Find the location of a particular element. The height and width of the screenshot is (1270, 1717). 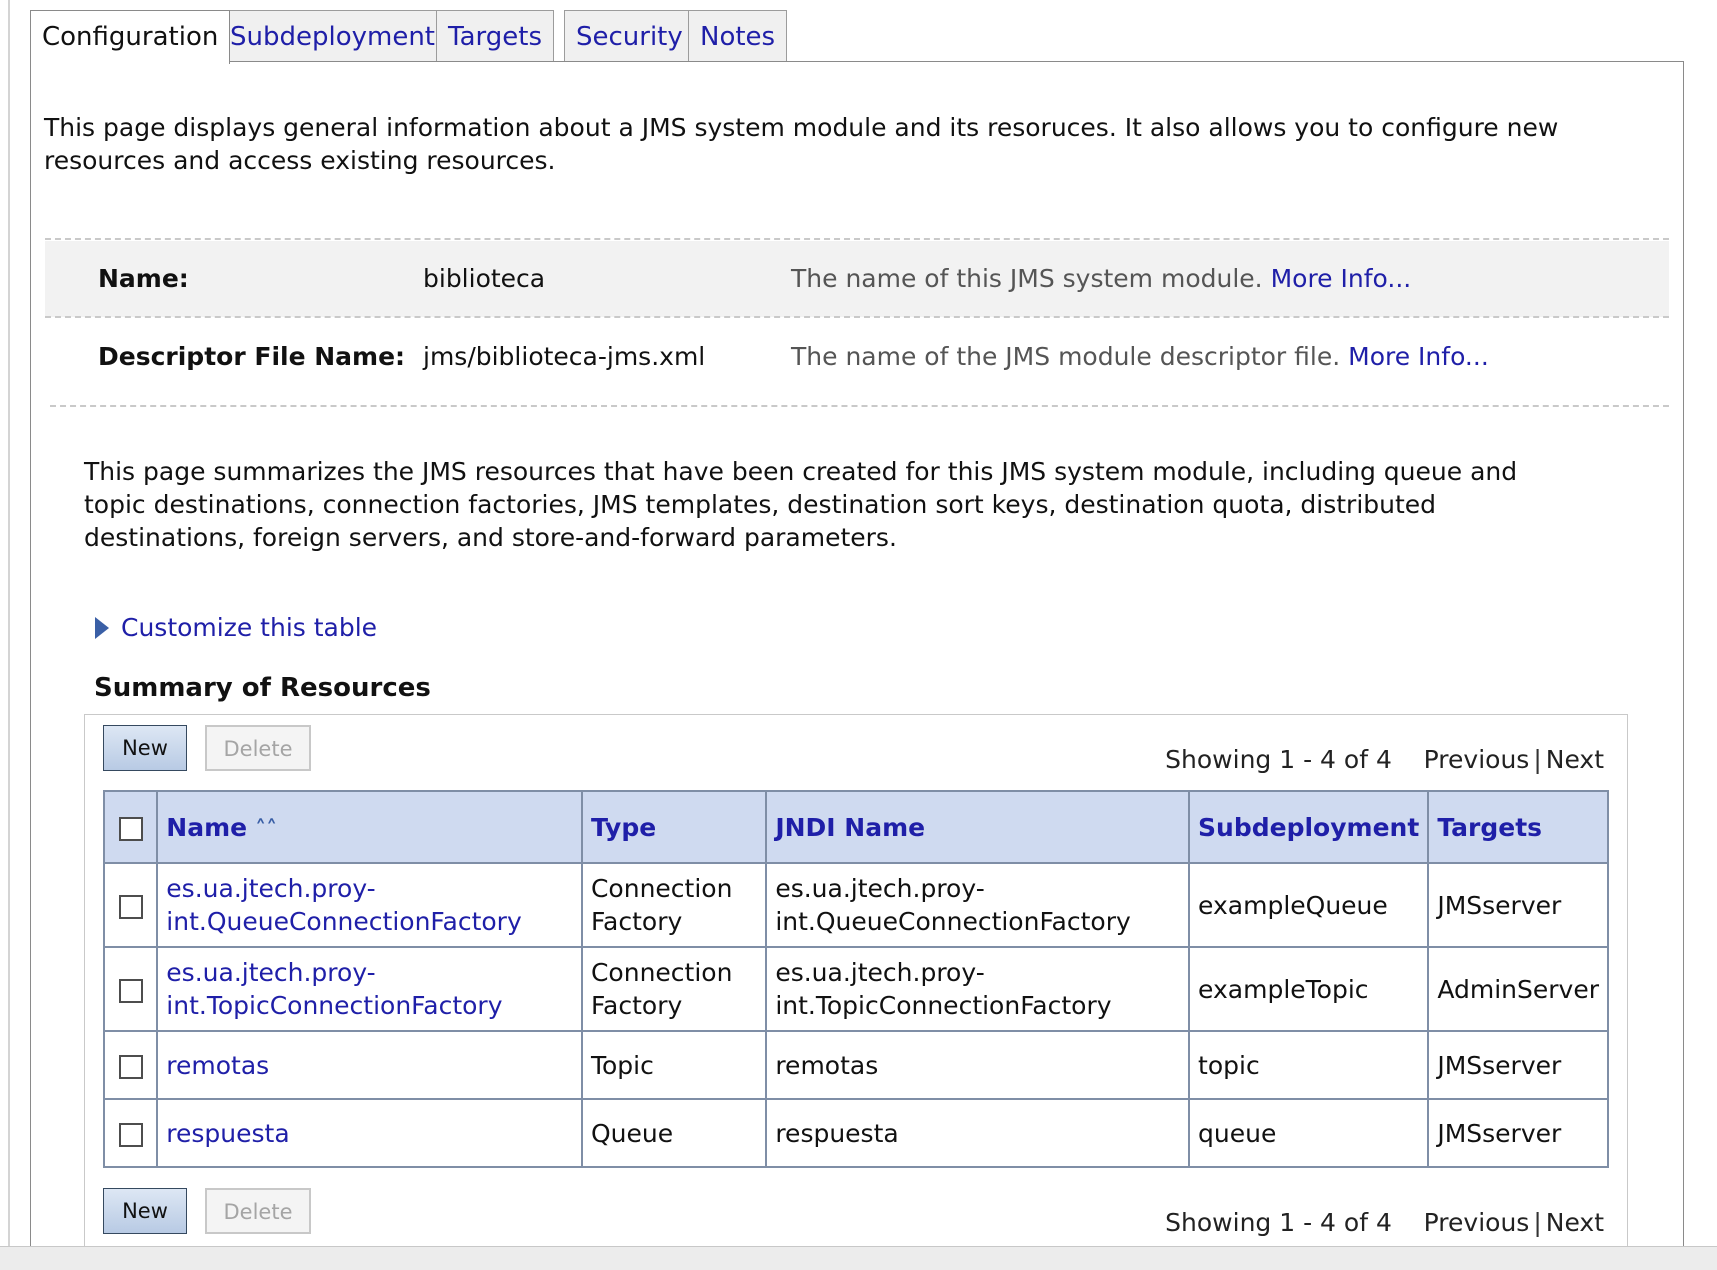

resource-name-line2: int.TopicConnectionFactory is located at coordinates (334, 1005).